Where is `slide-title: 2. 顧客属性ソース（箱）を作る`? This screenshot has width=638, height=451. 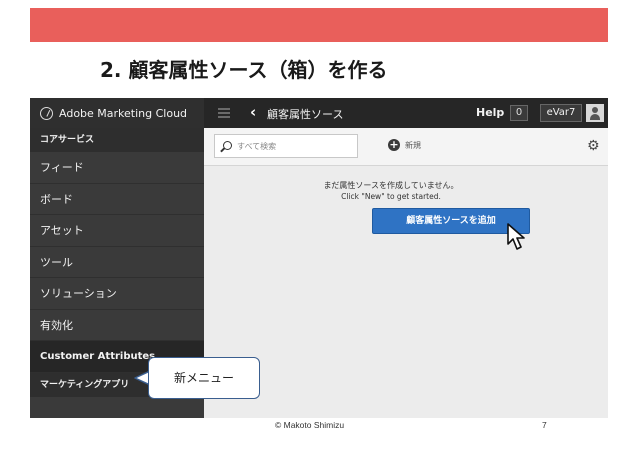 slide-title: 2. 顧客属性ソース（箱）を作る is located at coordinates (244, 70).